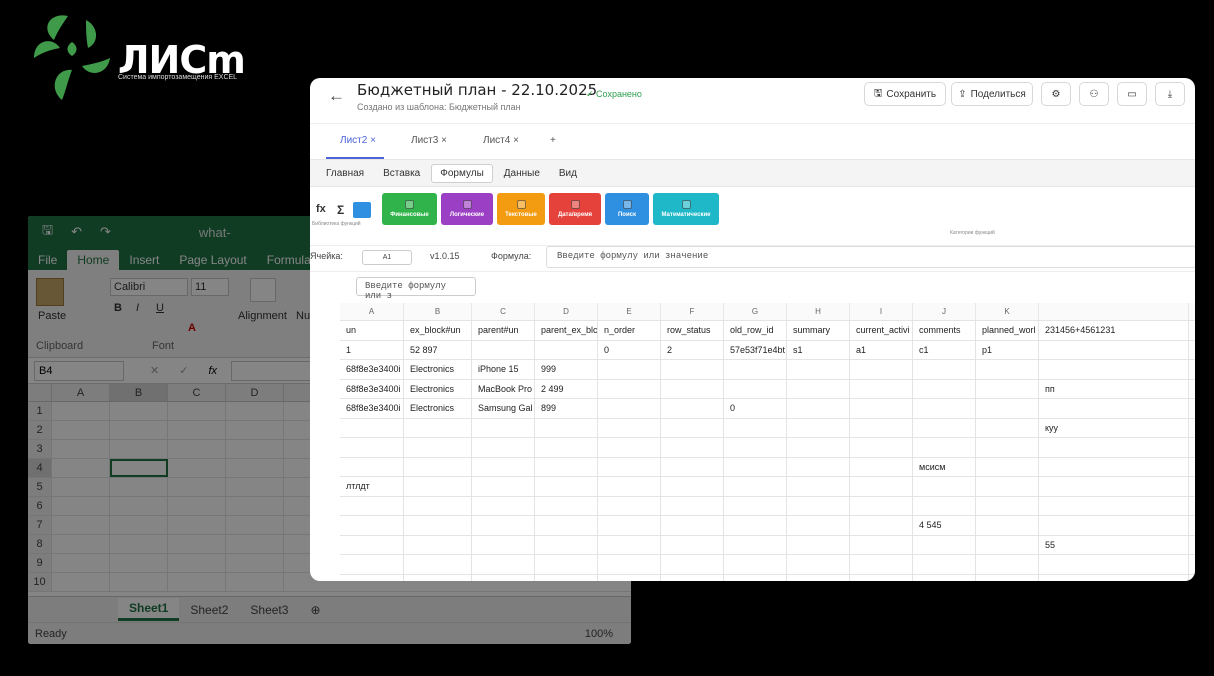 The image size is (1214, 676). Describe the element at coordinates (755, 349) in the screenshot. I see `grid-cell: 57e53f71e4bt` at that location.